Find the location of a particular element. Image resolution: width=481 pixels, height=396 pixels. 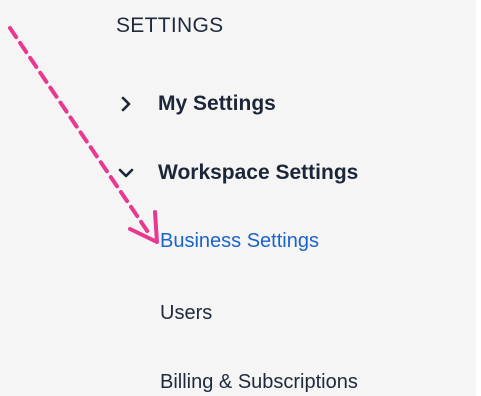

chevron-down-icon is located at coordinates (126, 173).